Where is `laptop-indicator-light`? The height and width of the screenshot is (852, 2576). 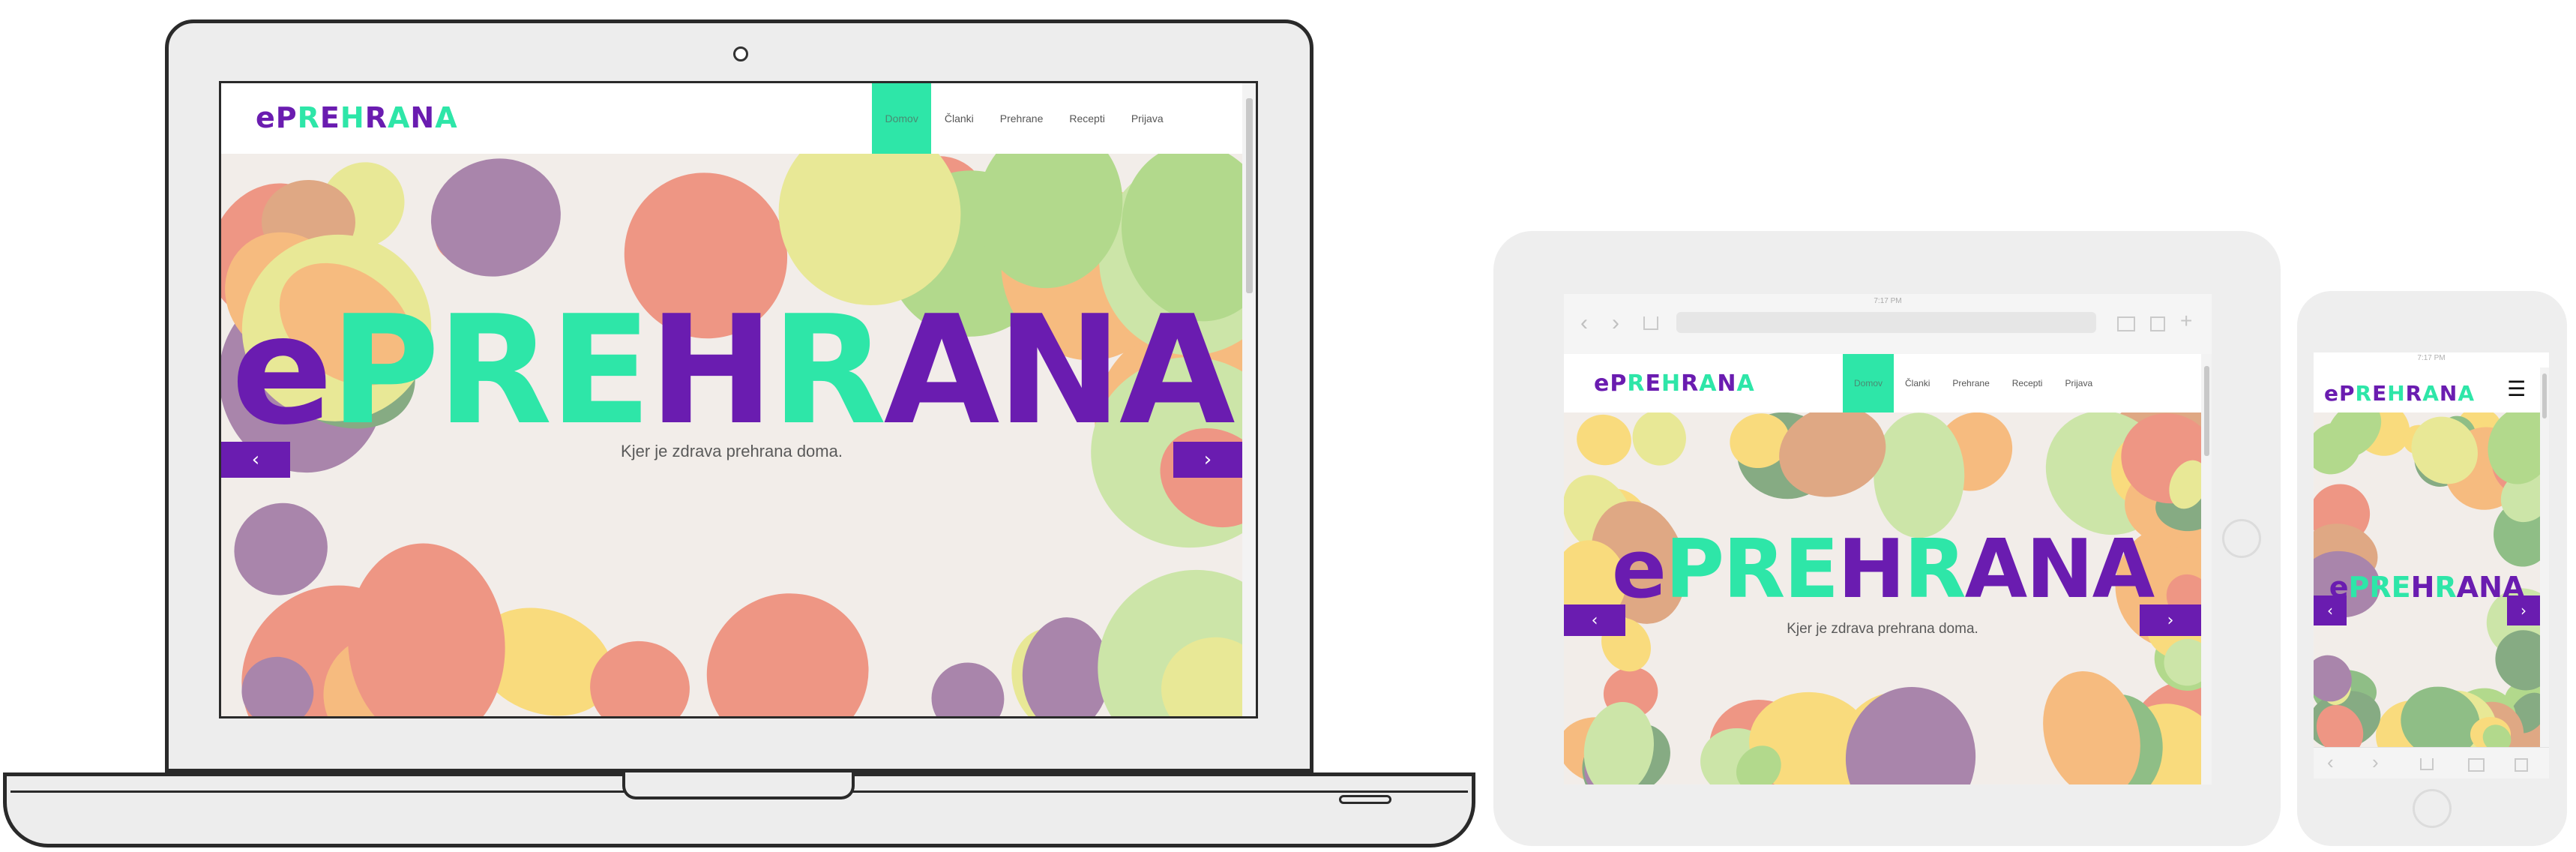 laptop-indicator-light is located at coordinates (1365, 799).